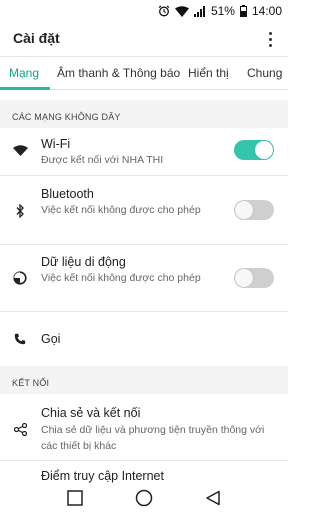 Image resolution: width=320 pixels, height=512 pixels. What do you see at coordinates (254, 150) in the screenshot?
I see `wifi-toggle` at bounding box center [254, 150].